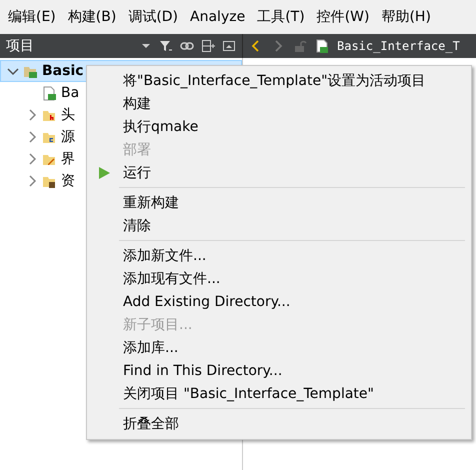  I want to click on tree-item-label: 界, so click(68, 159).